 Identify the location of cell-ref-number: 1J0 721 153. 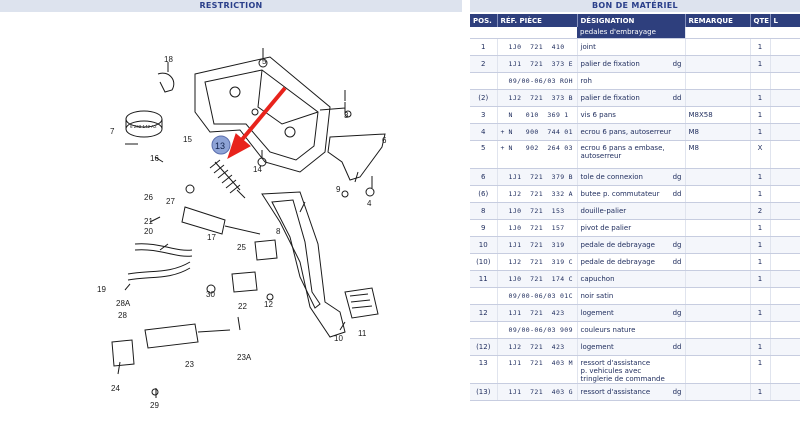
(536, 210).